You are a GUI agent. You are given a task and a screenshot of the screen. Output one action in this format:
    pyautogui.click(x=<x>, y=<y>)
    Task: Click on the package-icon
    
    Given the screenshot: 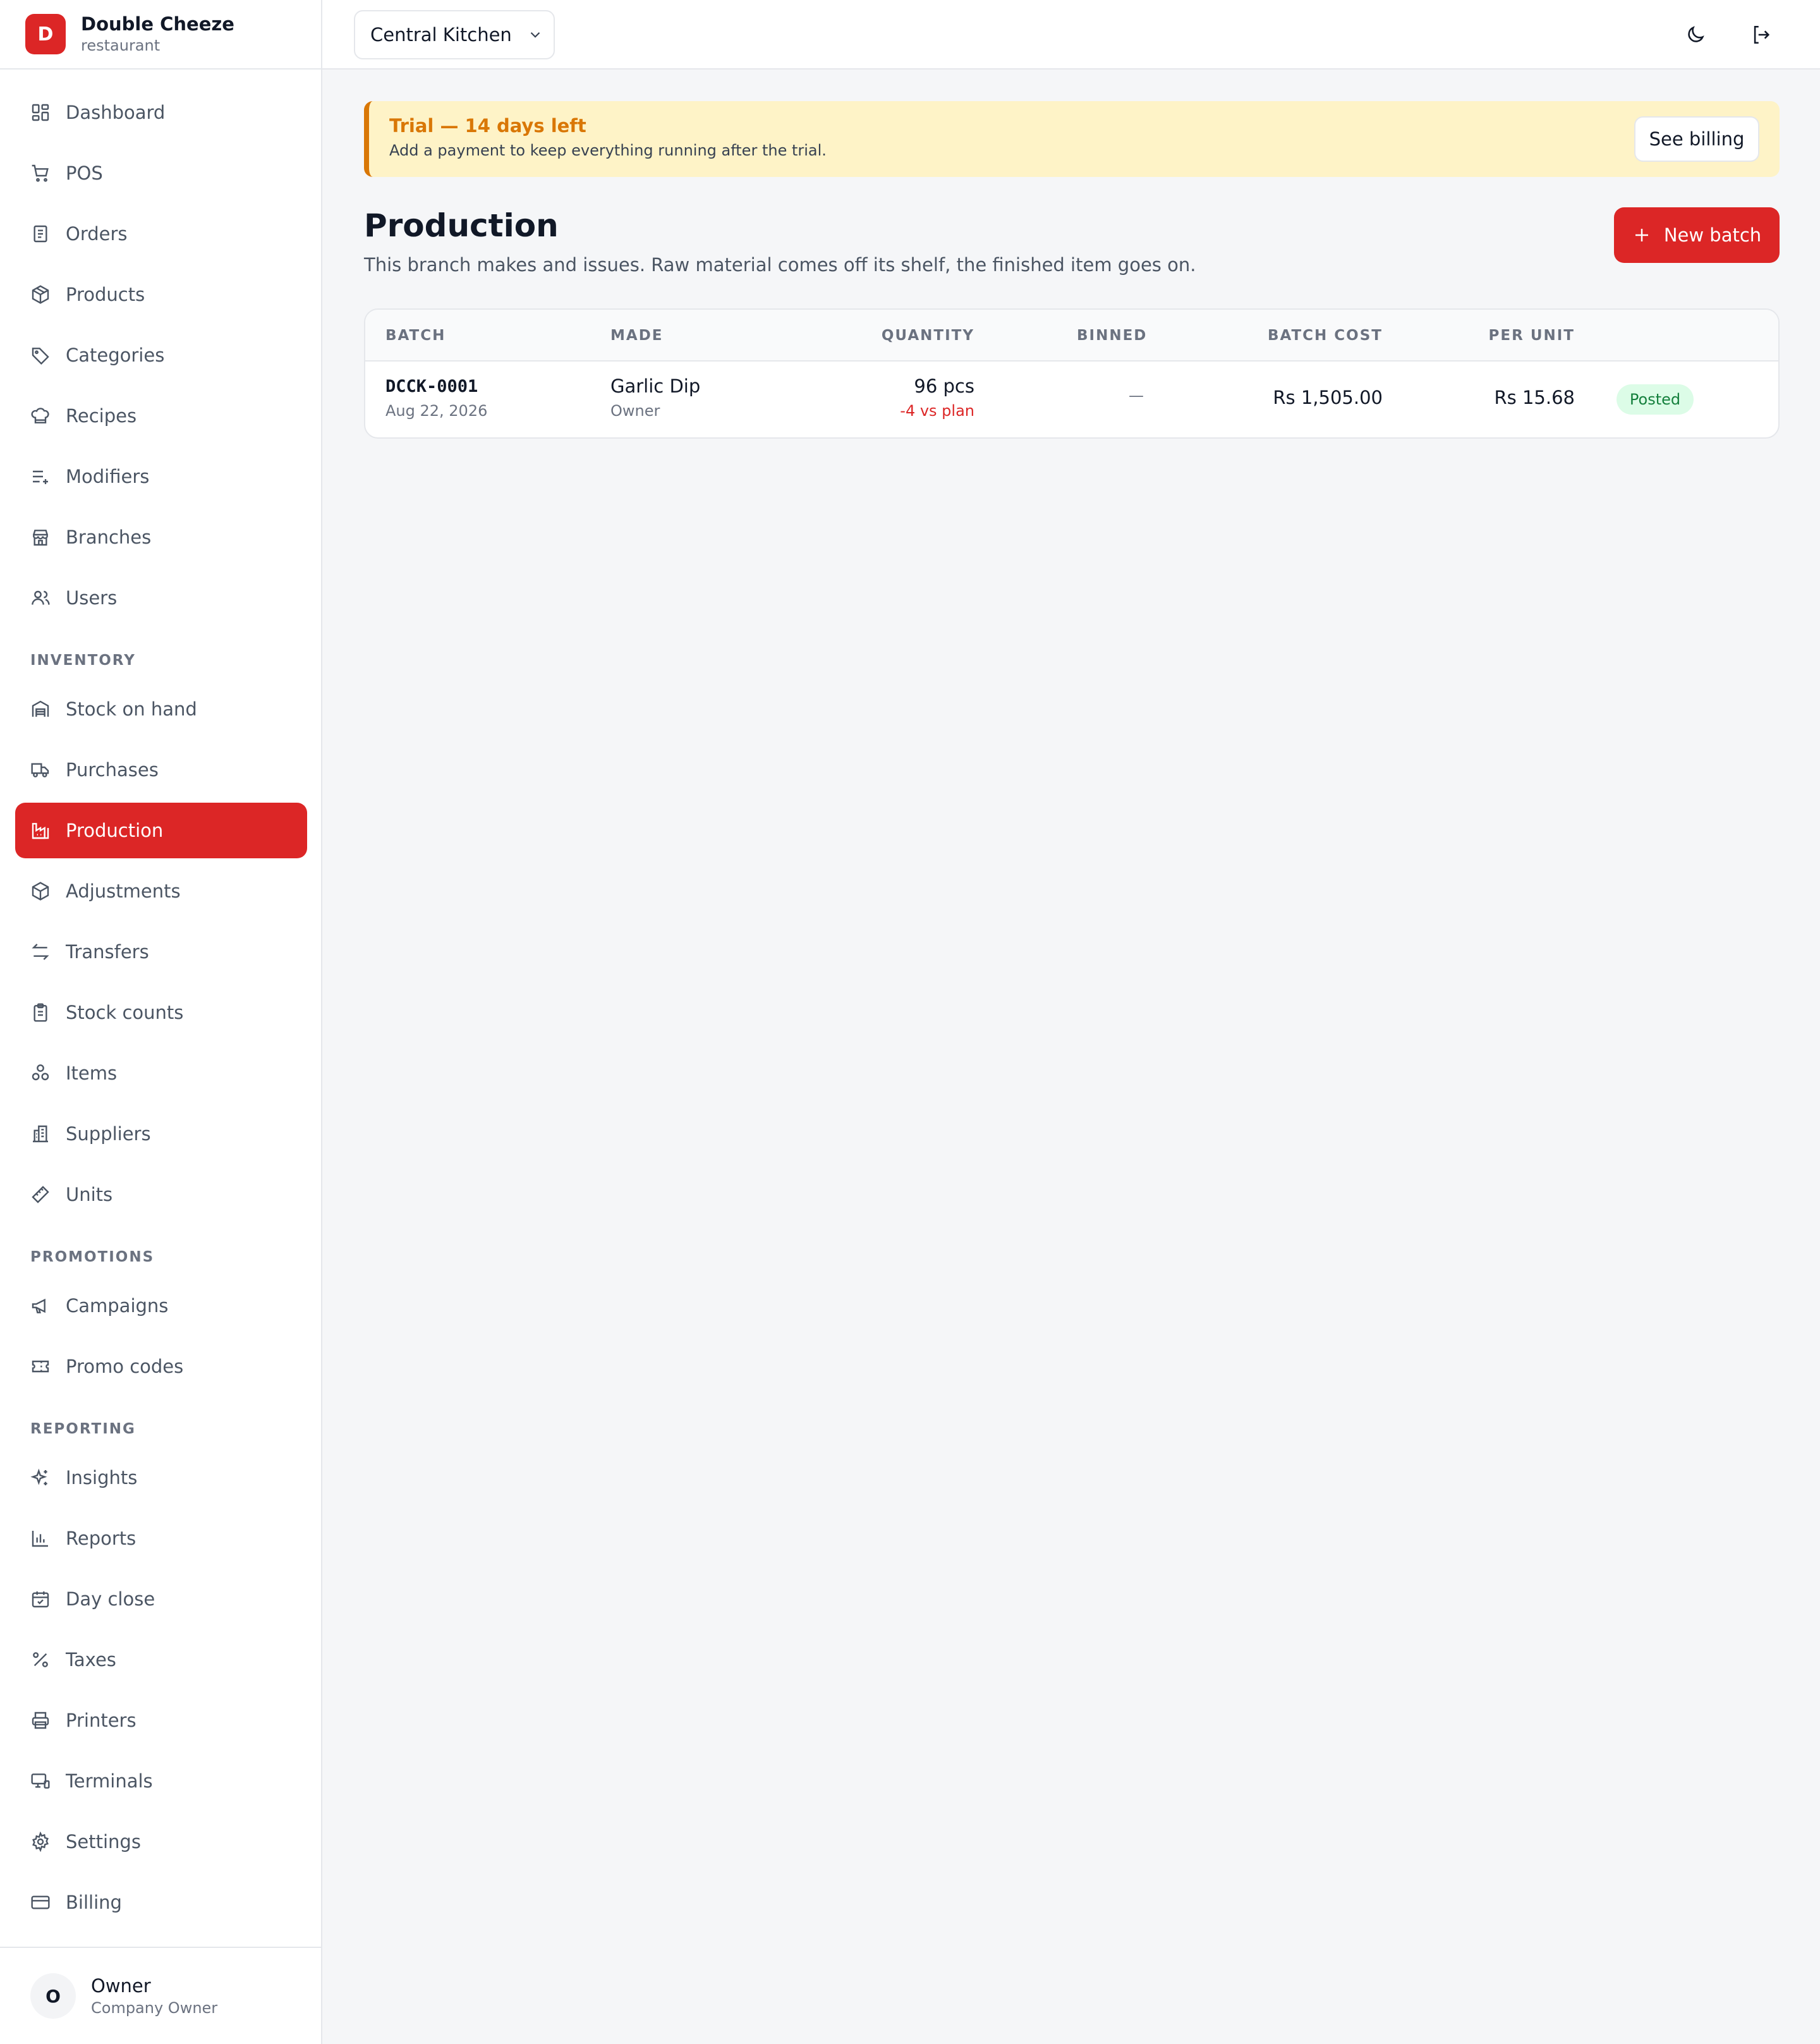 What is the action you would take?
    pyautogui.click(x=40, y=294)
    